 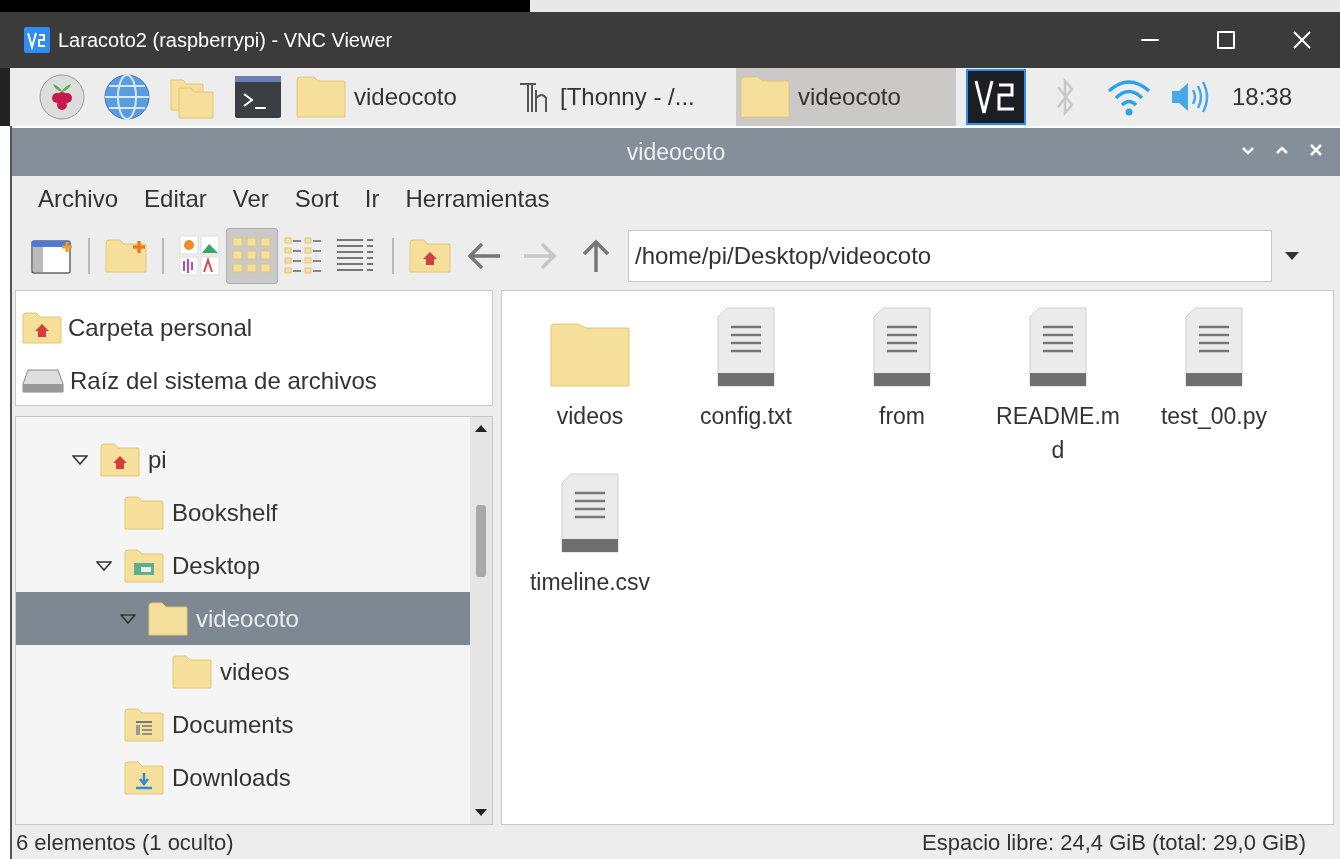 I want to click on place-item: Raíz del sistema de archivos, so click(x=254, y=380).